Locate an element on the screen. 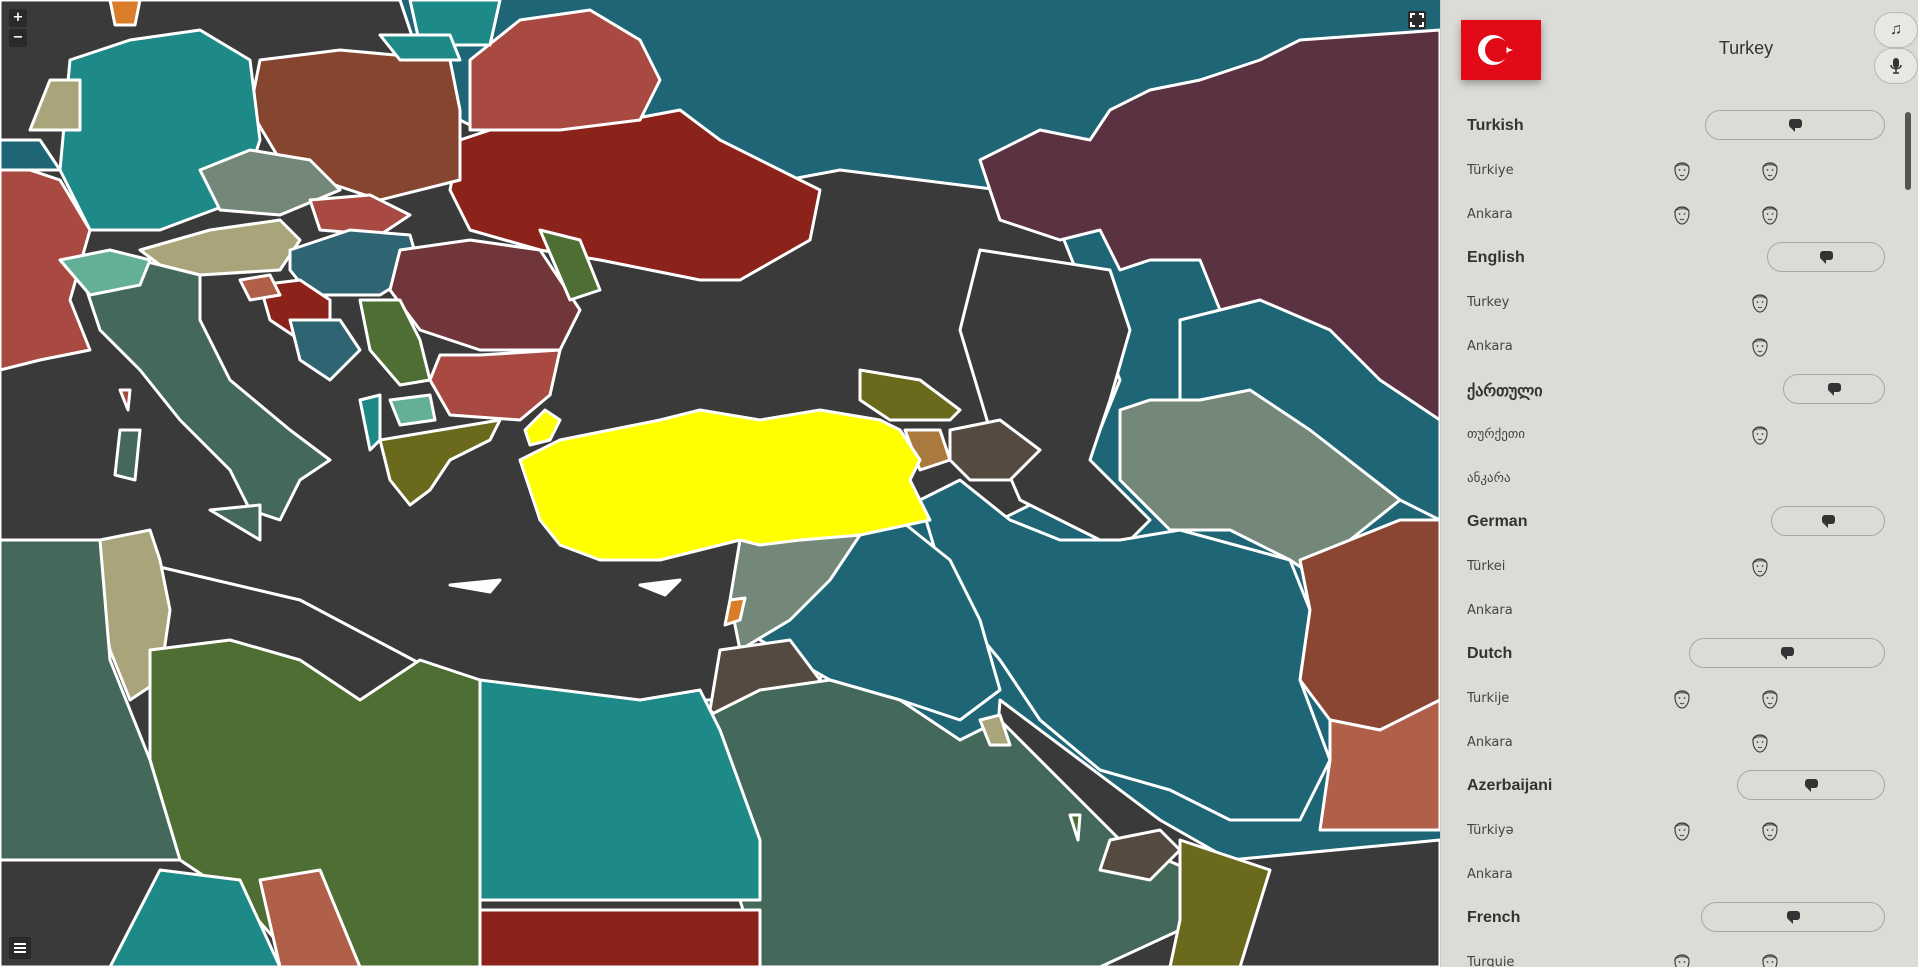 This screenshot has height=967, width=1918. language-header: Turkish is located at coordinates (1671, 127).